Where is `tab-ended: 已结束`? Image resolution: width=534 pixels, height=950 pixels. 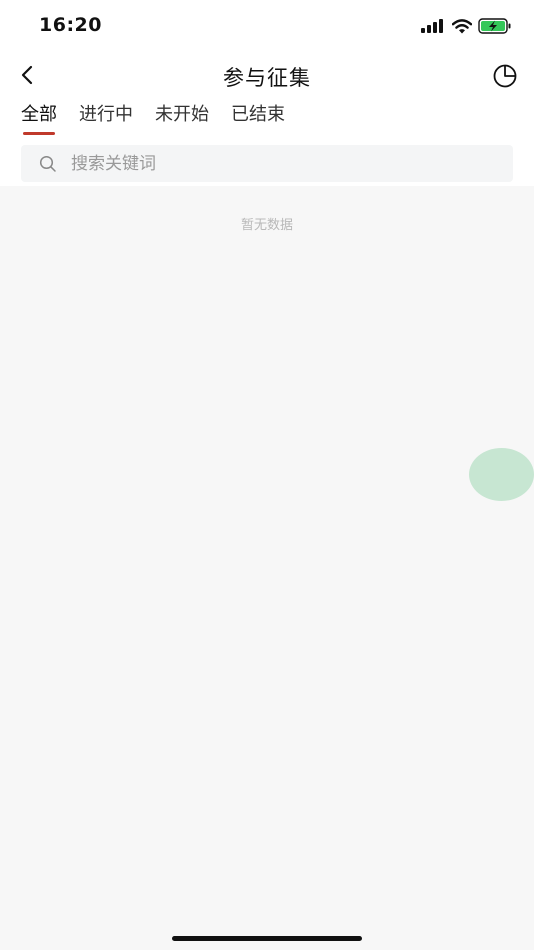
tab-ended: 已结束 is located at coordinates (258, 117).